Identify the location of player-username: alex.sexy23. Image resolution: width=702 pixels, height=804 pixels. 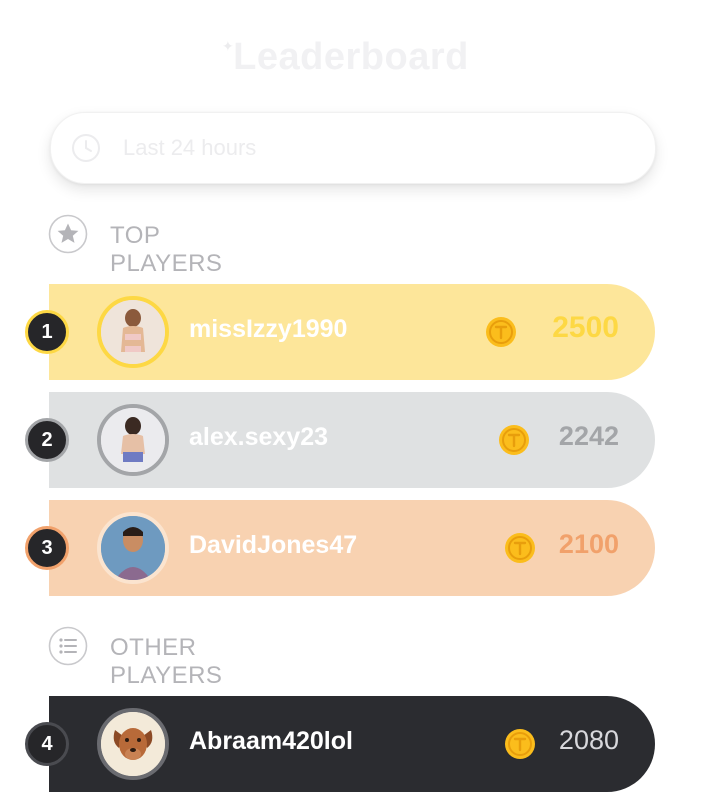
(259, 437).